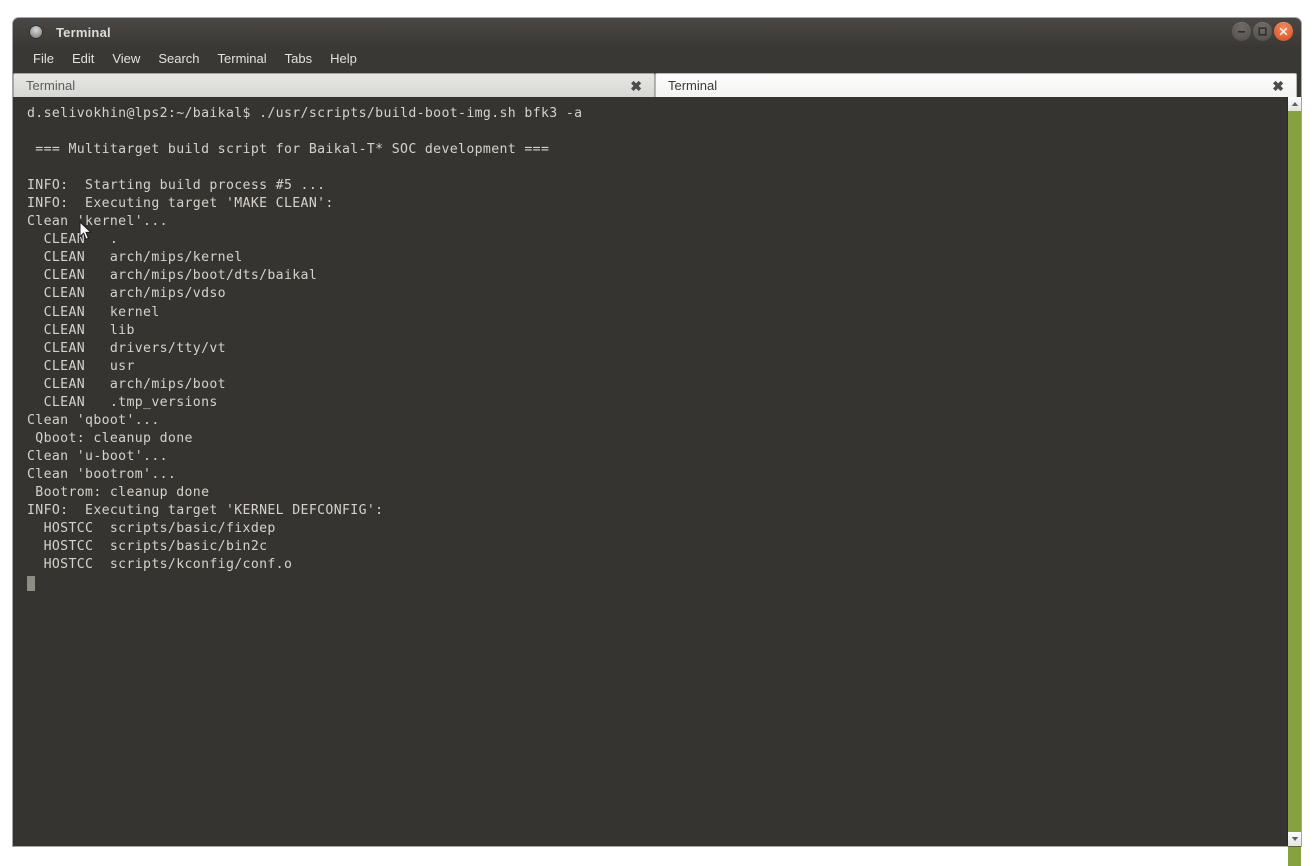 Image resolution: width=1314 pixels, height=866 pixels. I want to click on scrollbar-track, so click(1294, 471).